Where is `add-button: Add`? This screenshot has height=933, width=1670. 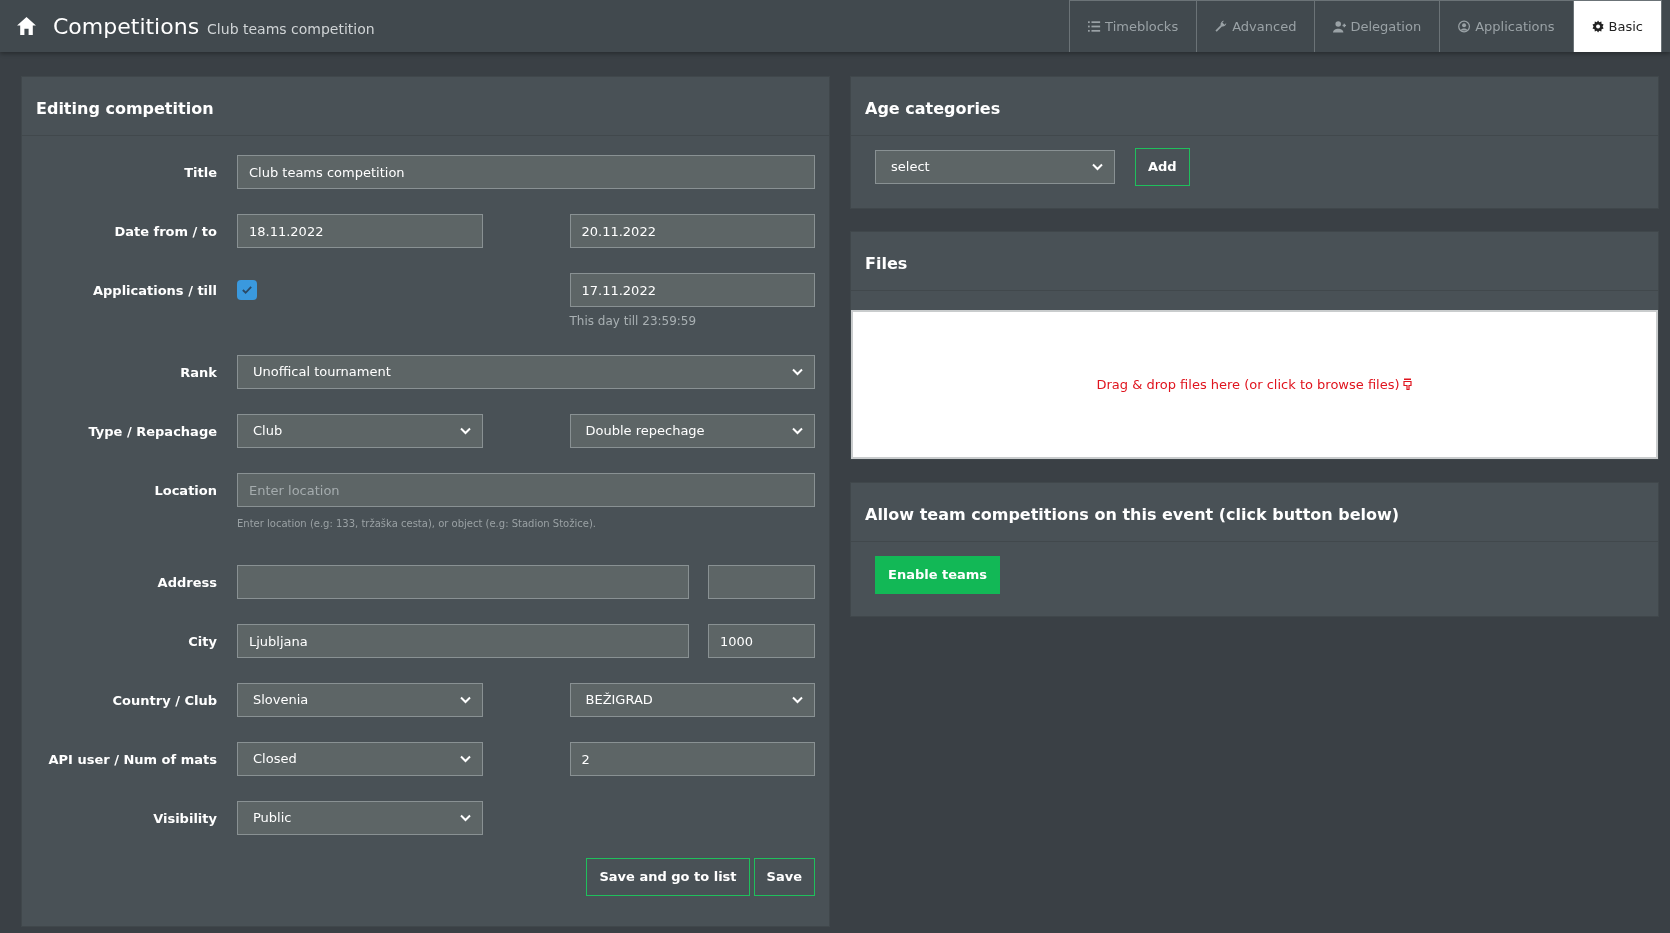 add-button: Add is located at coordinates (1162, 167).